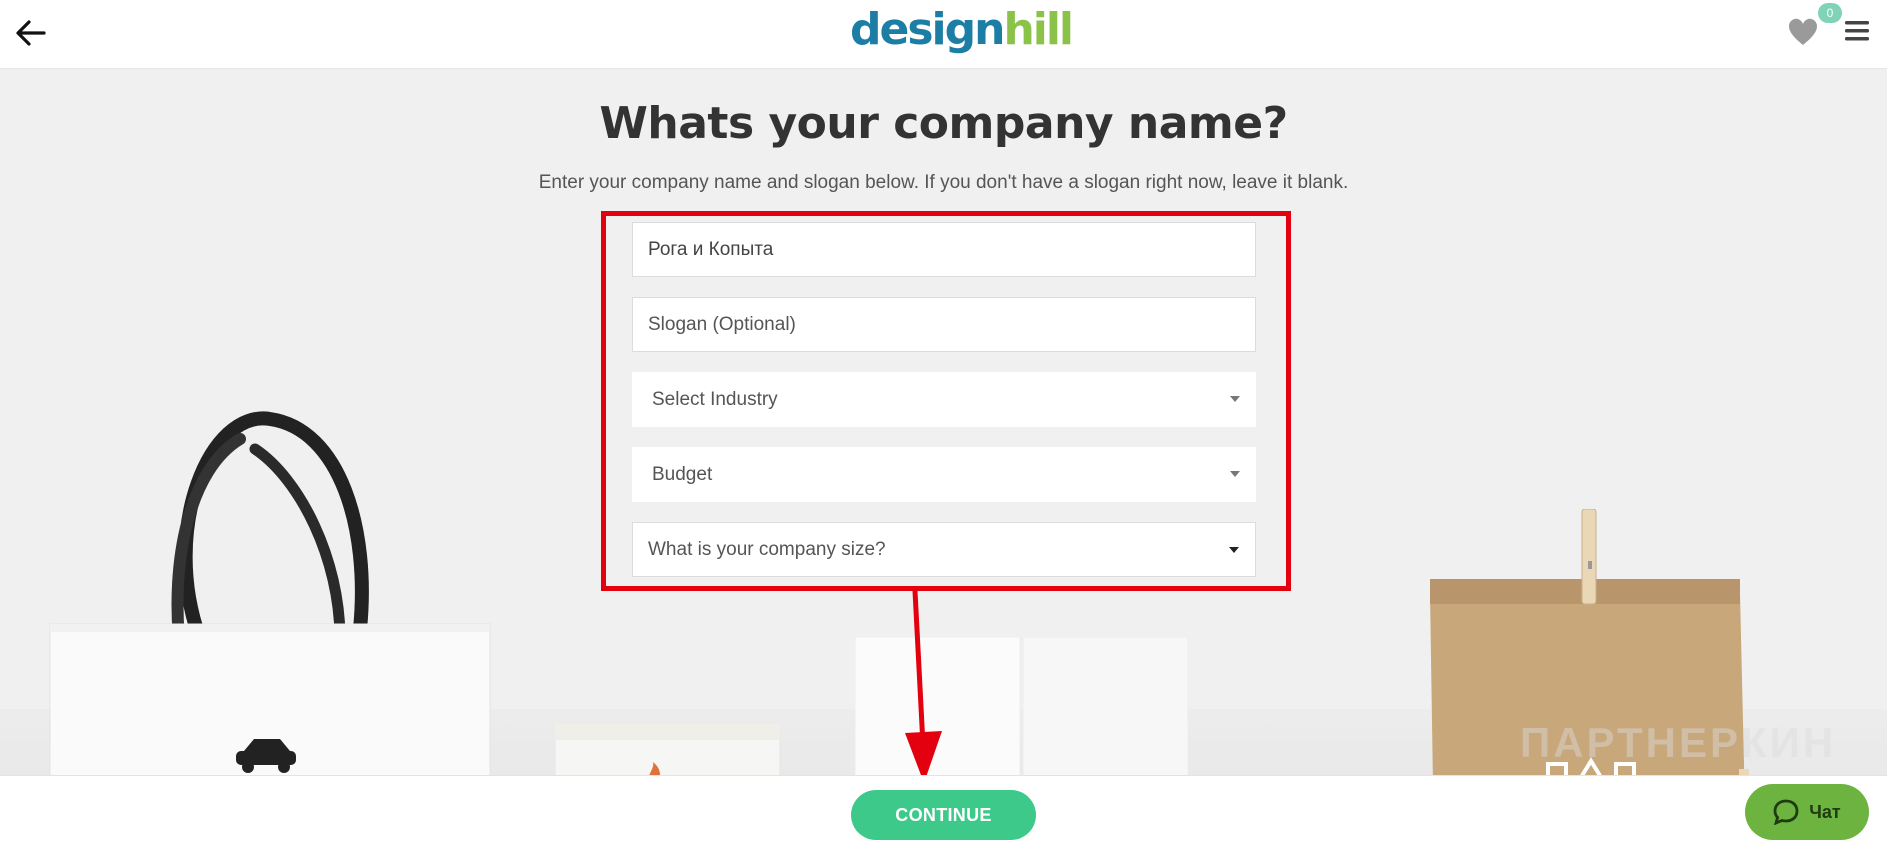 This screenshot has width=1887, height=849. I want to click on company-size-select-label: What is your company size?, so click(767, 549).